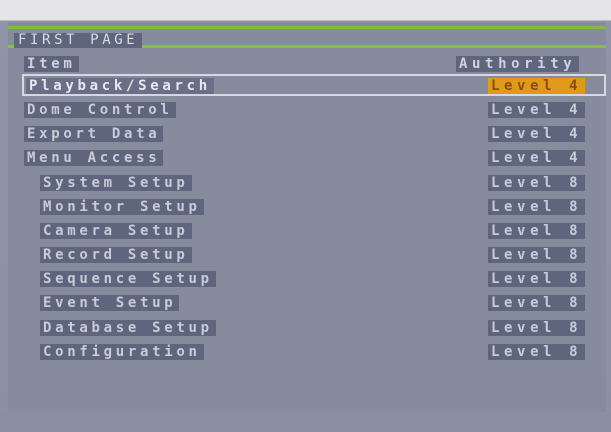 This screenshot has height=432, width=611. Describe the element at coordinates (110, 303) in the screenshot. I see `item-label: Event Setup` at that location.